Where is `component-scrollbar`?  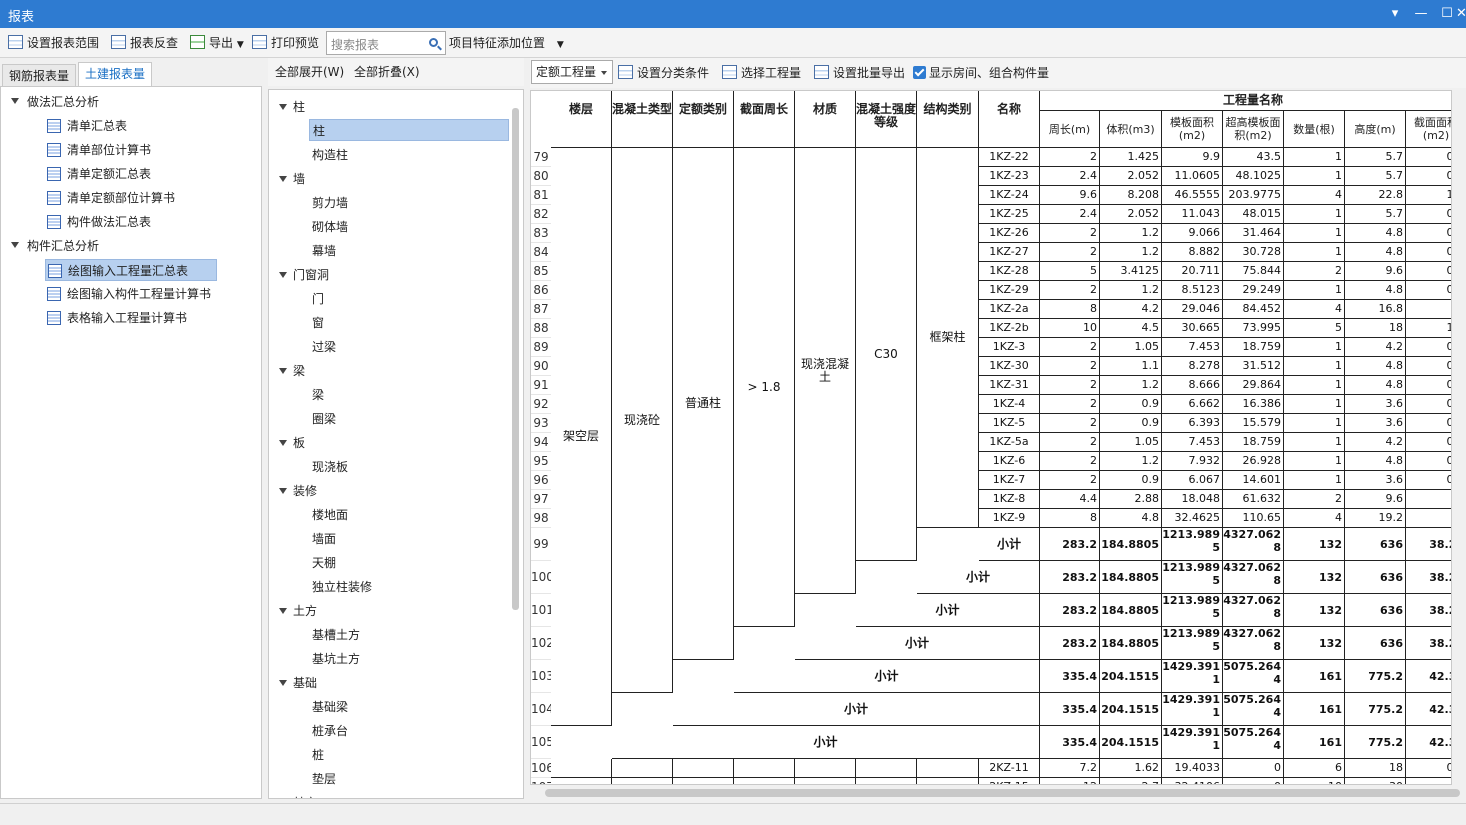 component-scrollbar is located at coordinates (515, 359).